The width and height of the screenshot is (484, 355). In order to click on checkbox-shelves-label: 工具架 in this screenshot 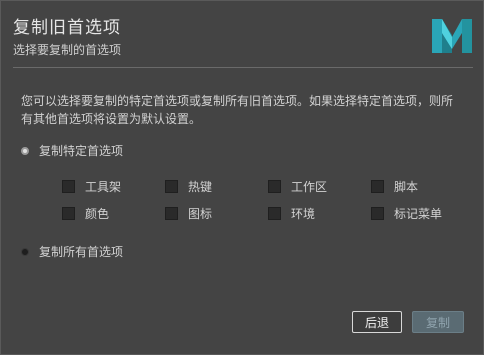, I will do `click(103, 187)`.